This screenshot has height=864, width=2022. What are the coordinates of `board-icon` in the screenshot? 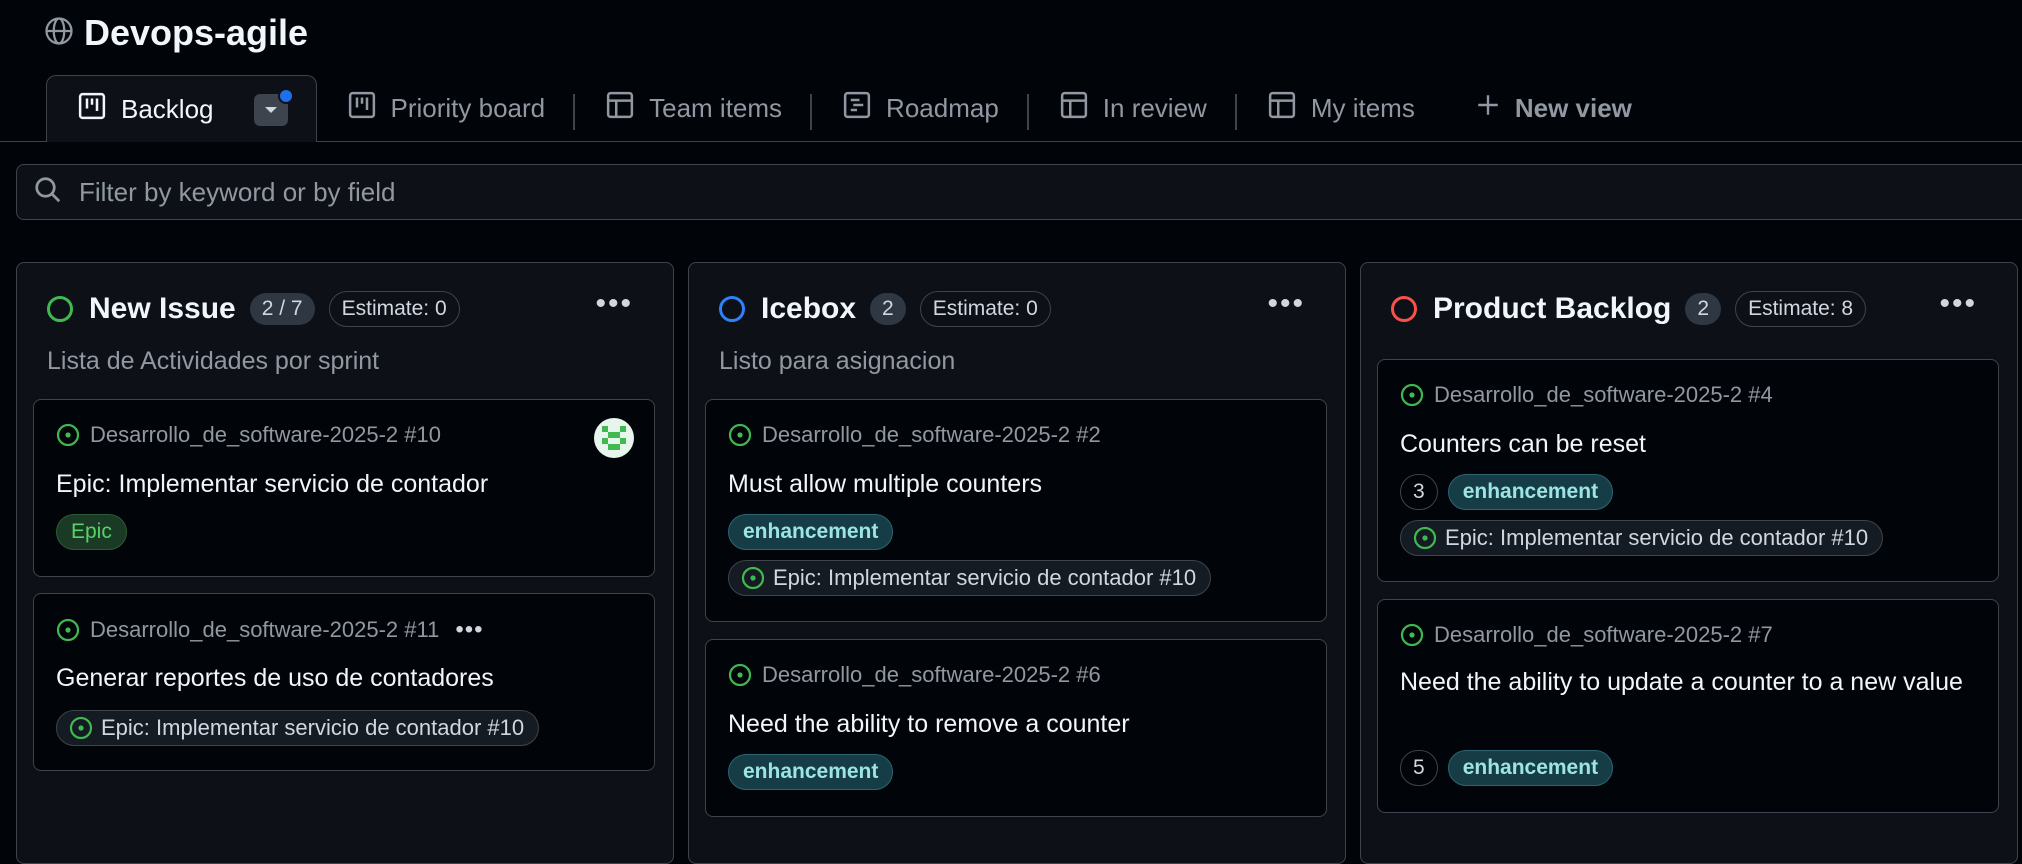 It's located at (92, 109).